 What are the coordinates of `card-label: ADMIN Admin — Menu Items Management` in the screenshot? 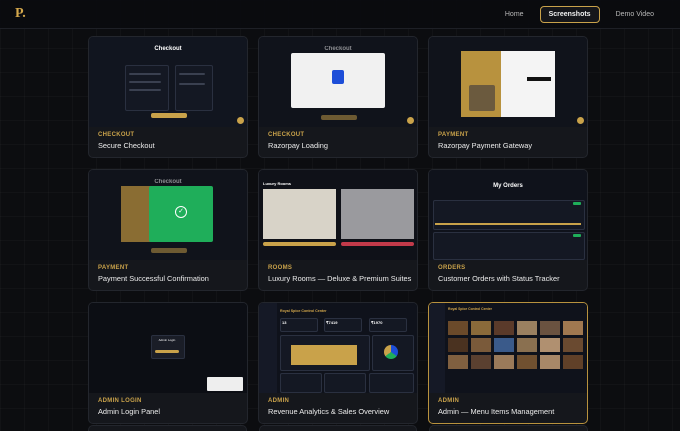 It's located at (496, 407).